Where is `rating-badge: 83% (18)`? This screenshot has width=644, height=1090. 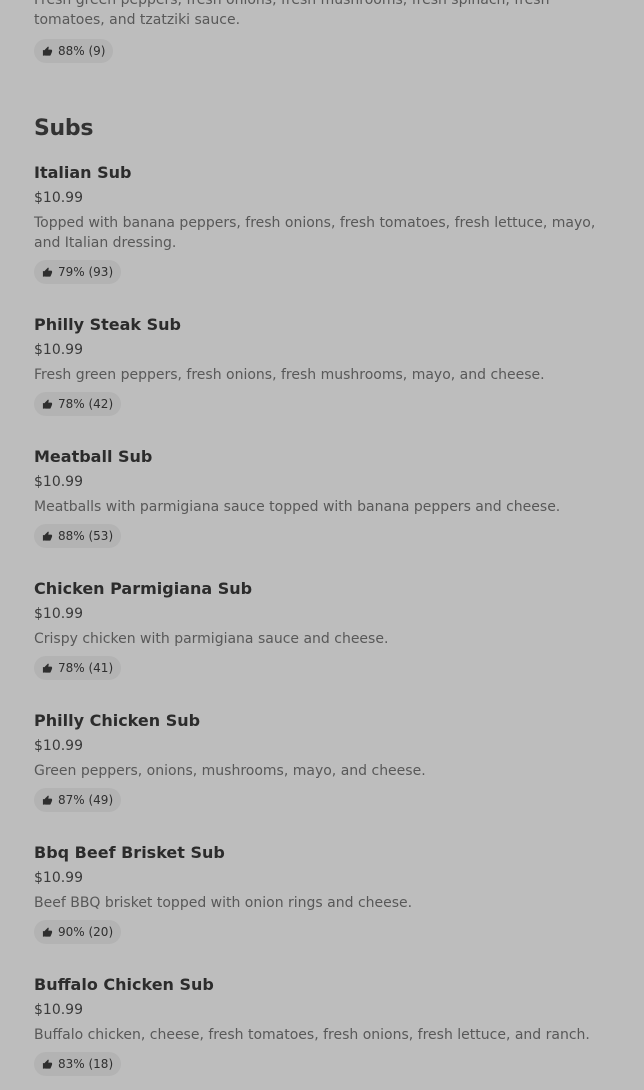 rating-badge: 83% (18) is located at coordinates (78, 1064).